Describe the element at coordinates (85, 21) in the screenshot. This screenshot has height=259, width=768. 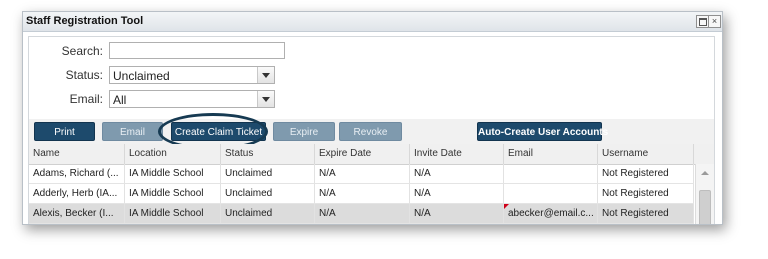
I see `window-title: Staff Registration Tool` at that location.